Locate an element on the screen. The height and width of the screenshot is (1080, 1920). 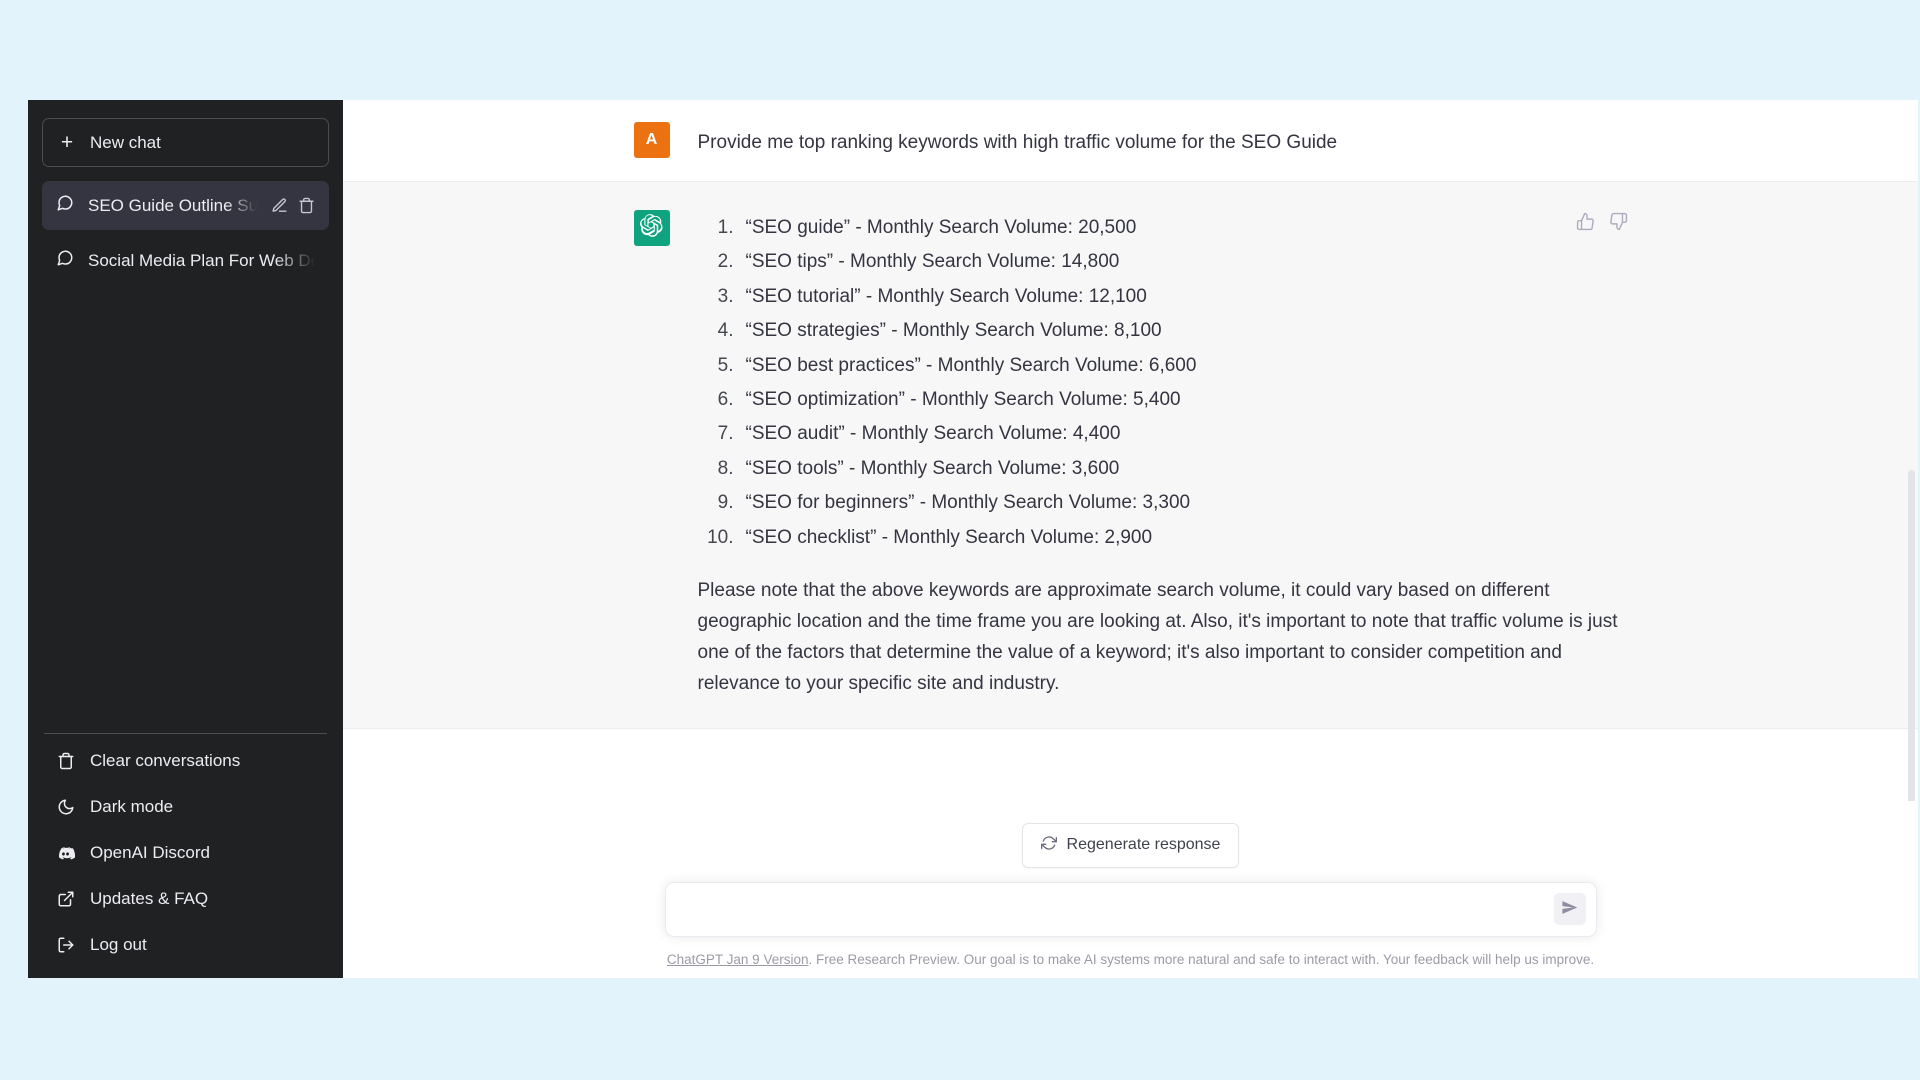
sidebar-item-openai-discord: OpenAI Discord is located at coordinates (185, 853).